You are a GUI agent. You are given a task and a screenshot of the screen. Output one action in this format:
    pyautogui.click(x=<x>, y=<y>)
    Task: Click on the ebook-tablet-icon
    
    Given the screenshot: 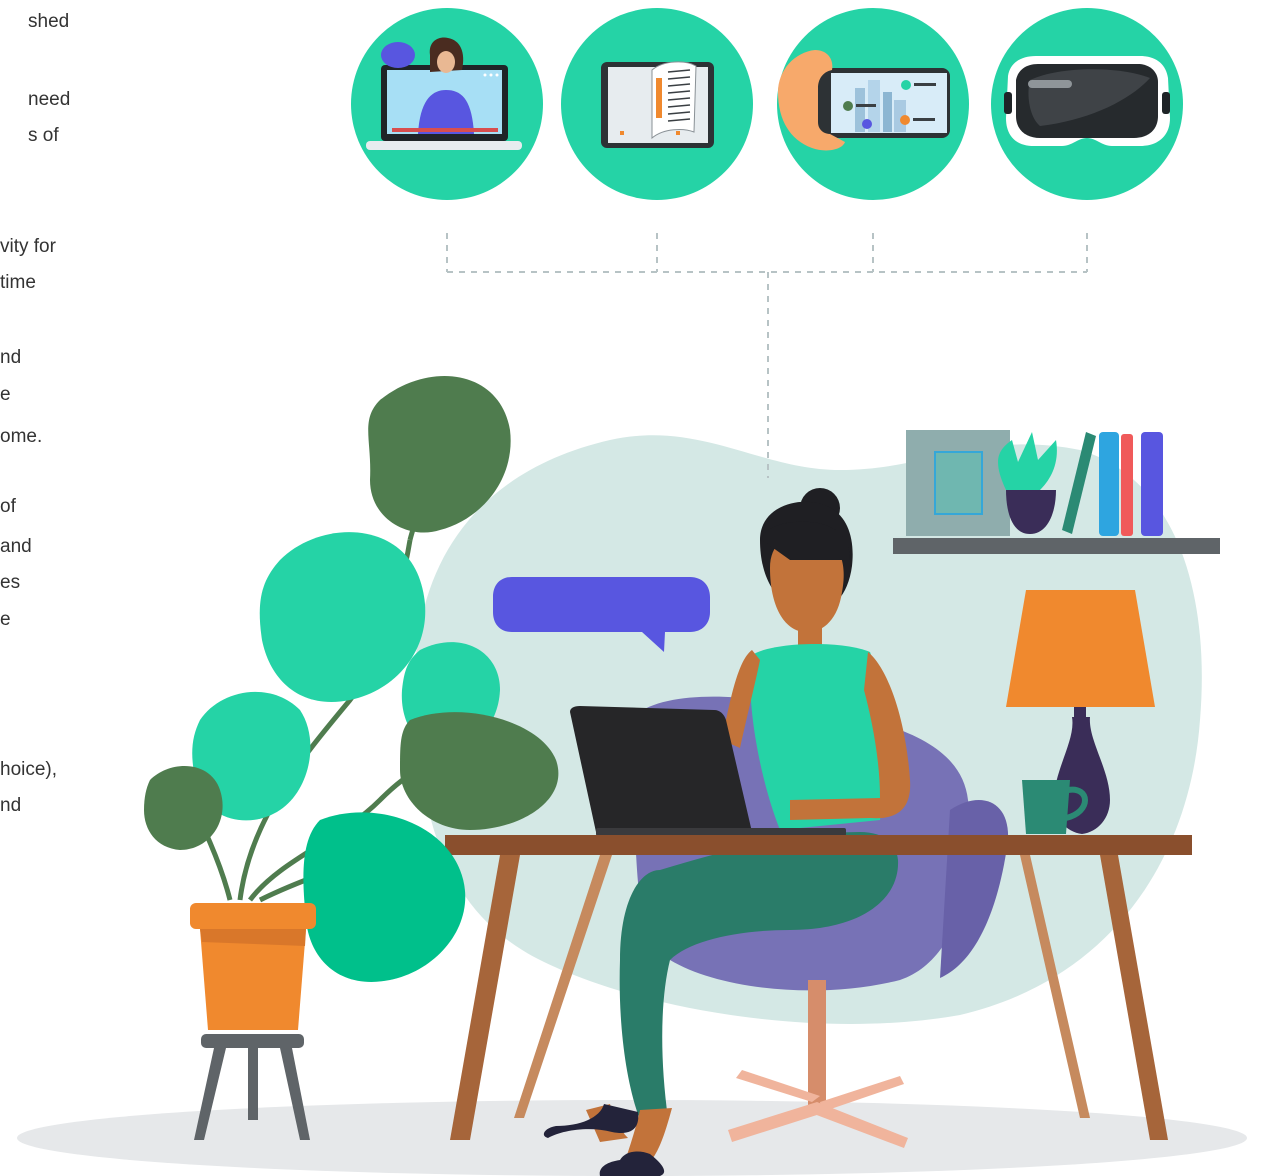 What is the action you would take?
    pyautogui.click(x=657, y=104)
    